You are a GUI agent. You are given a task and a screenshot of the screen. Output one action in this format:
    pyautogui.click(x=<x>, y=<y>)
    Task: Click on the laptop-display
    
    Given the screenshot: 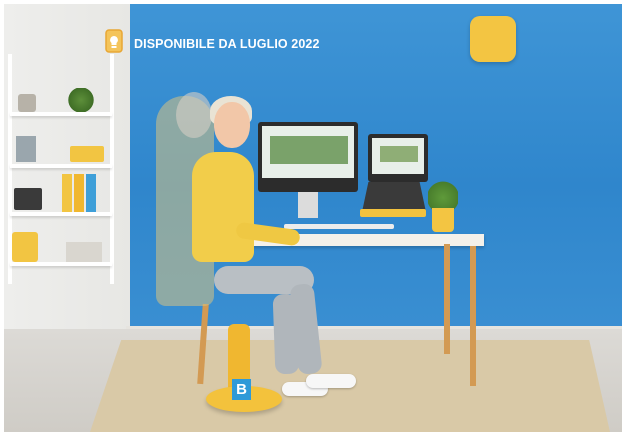 What is the action you would take?
    pyautogui.click(x=398, y=156)
    